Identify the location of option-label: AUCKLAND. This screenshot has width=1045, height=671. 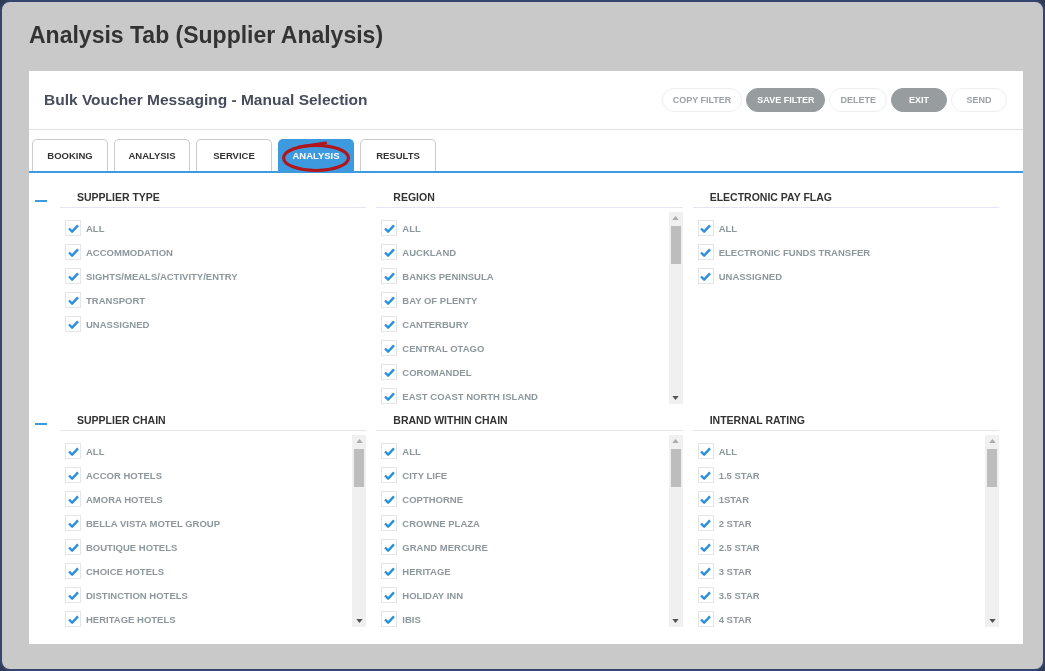
(429, 252).